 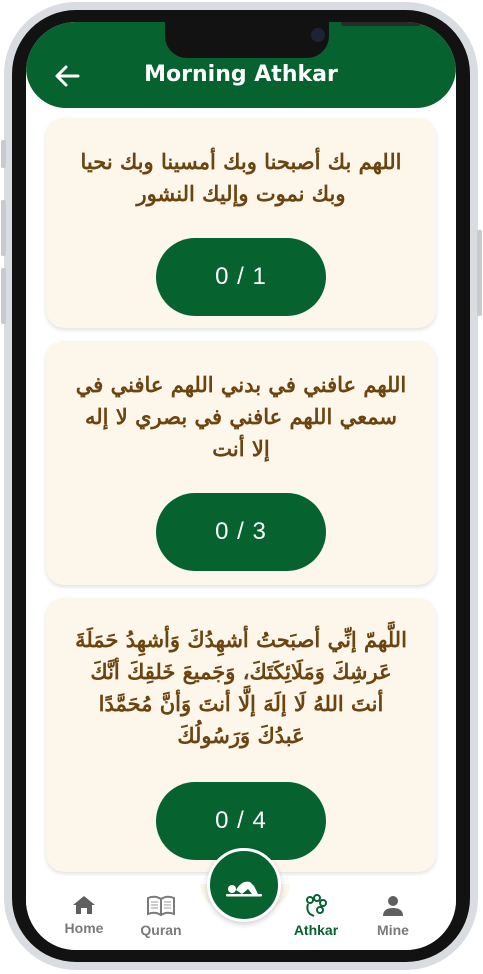 What do you see at coordinates (316, 930) in the screenshot?
I see `nav-label-athkar: Athkar` at bounding box center [316, 930].